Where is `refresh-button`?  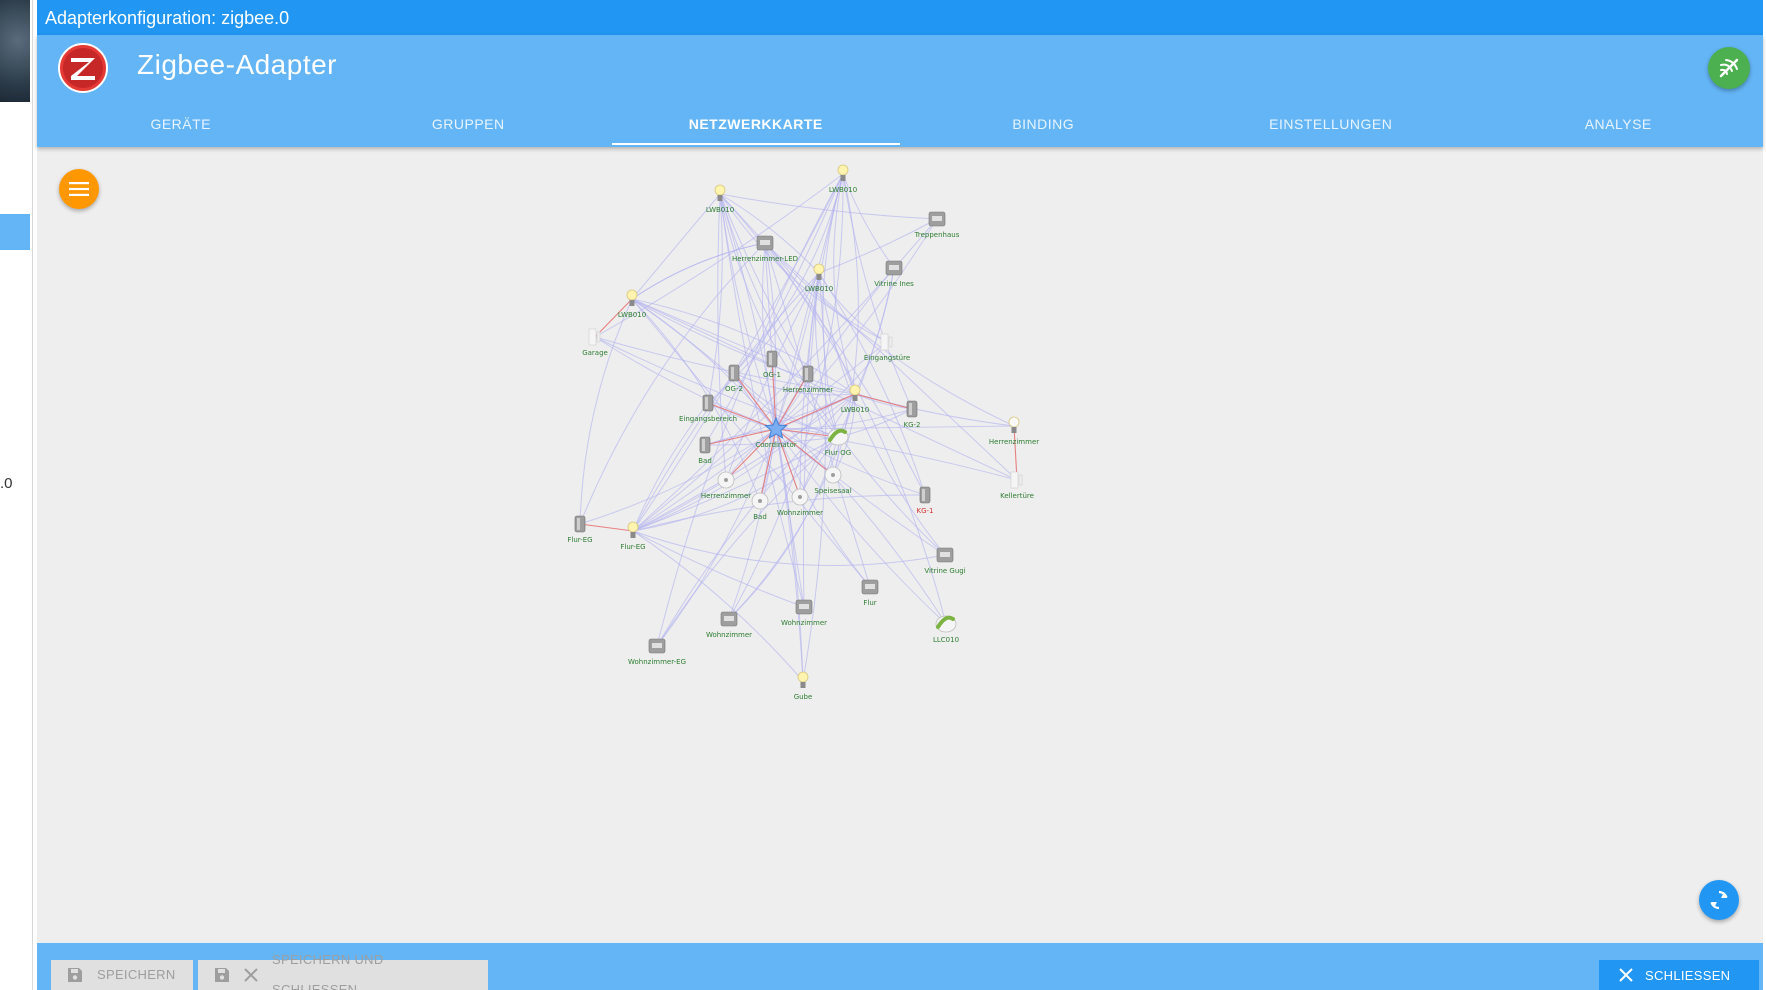
refresh-button is located at coordinates (1719, 900).